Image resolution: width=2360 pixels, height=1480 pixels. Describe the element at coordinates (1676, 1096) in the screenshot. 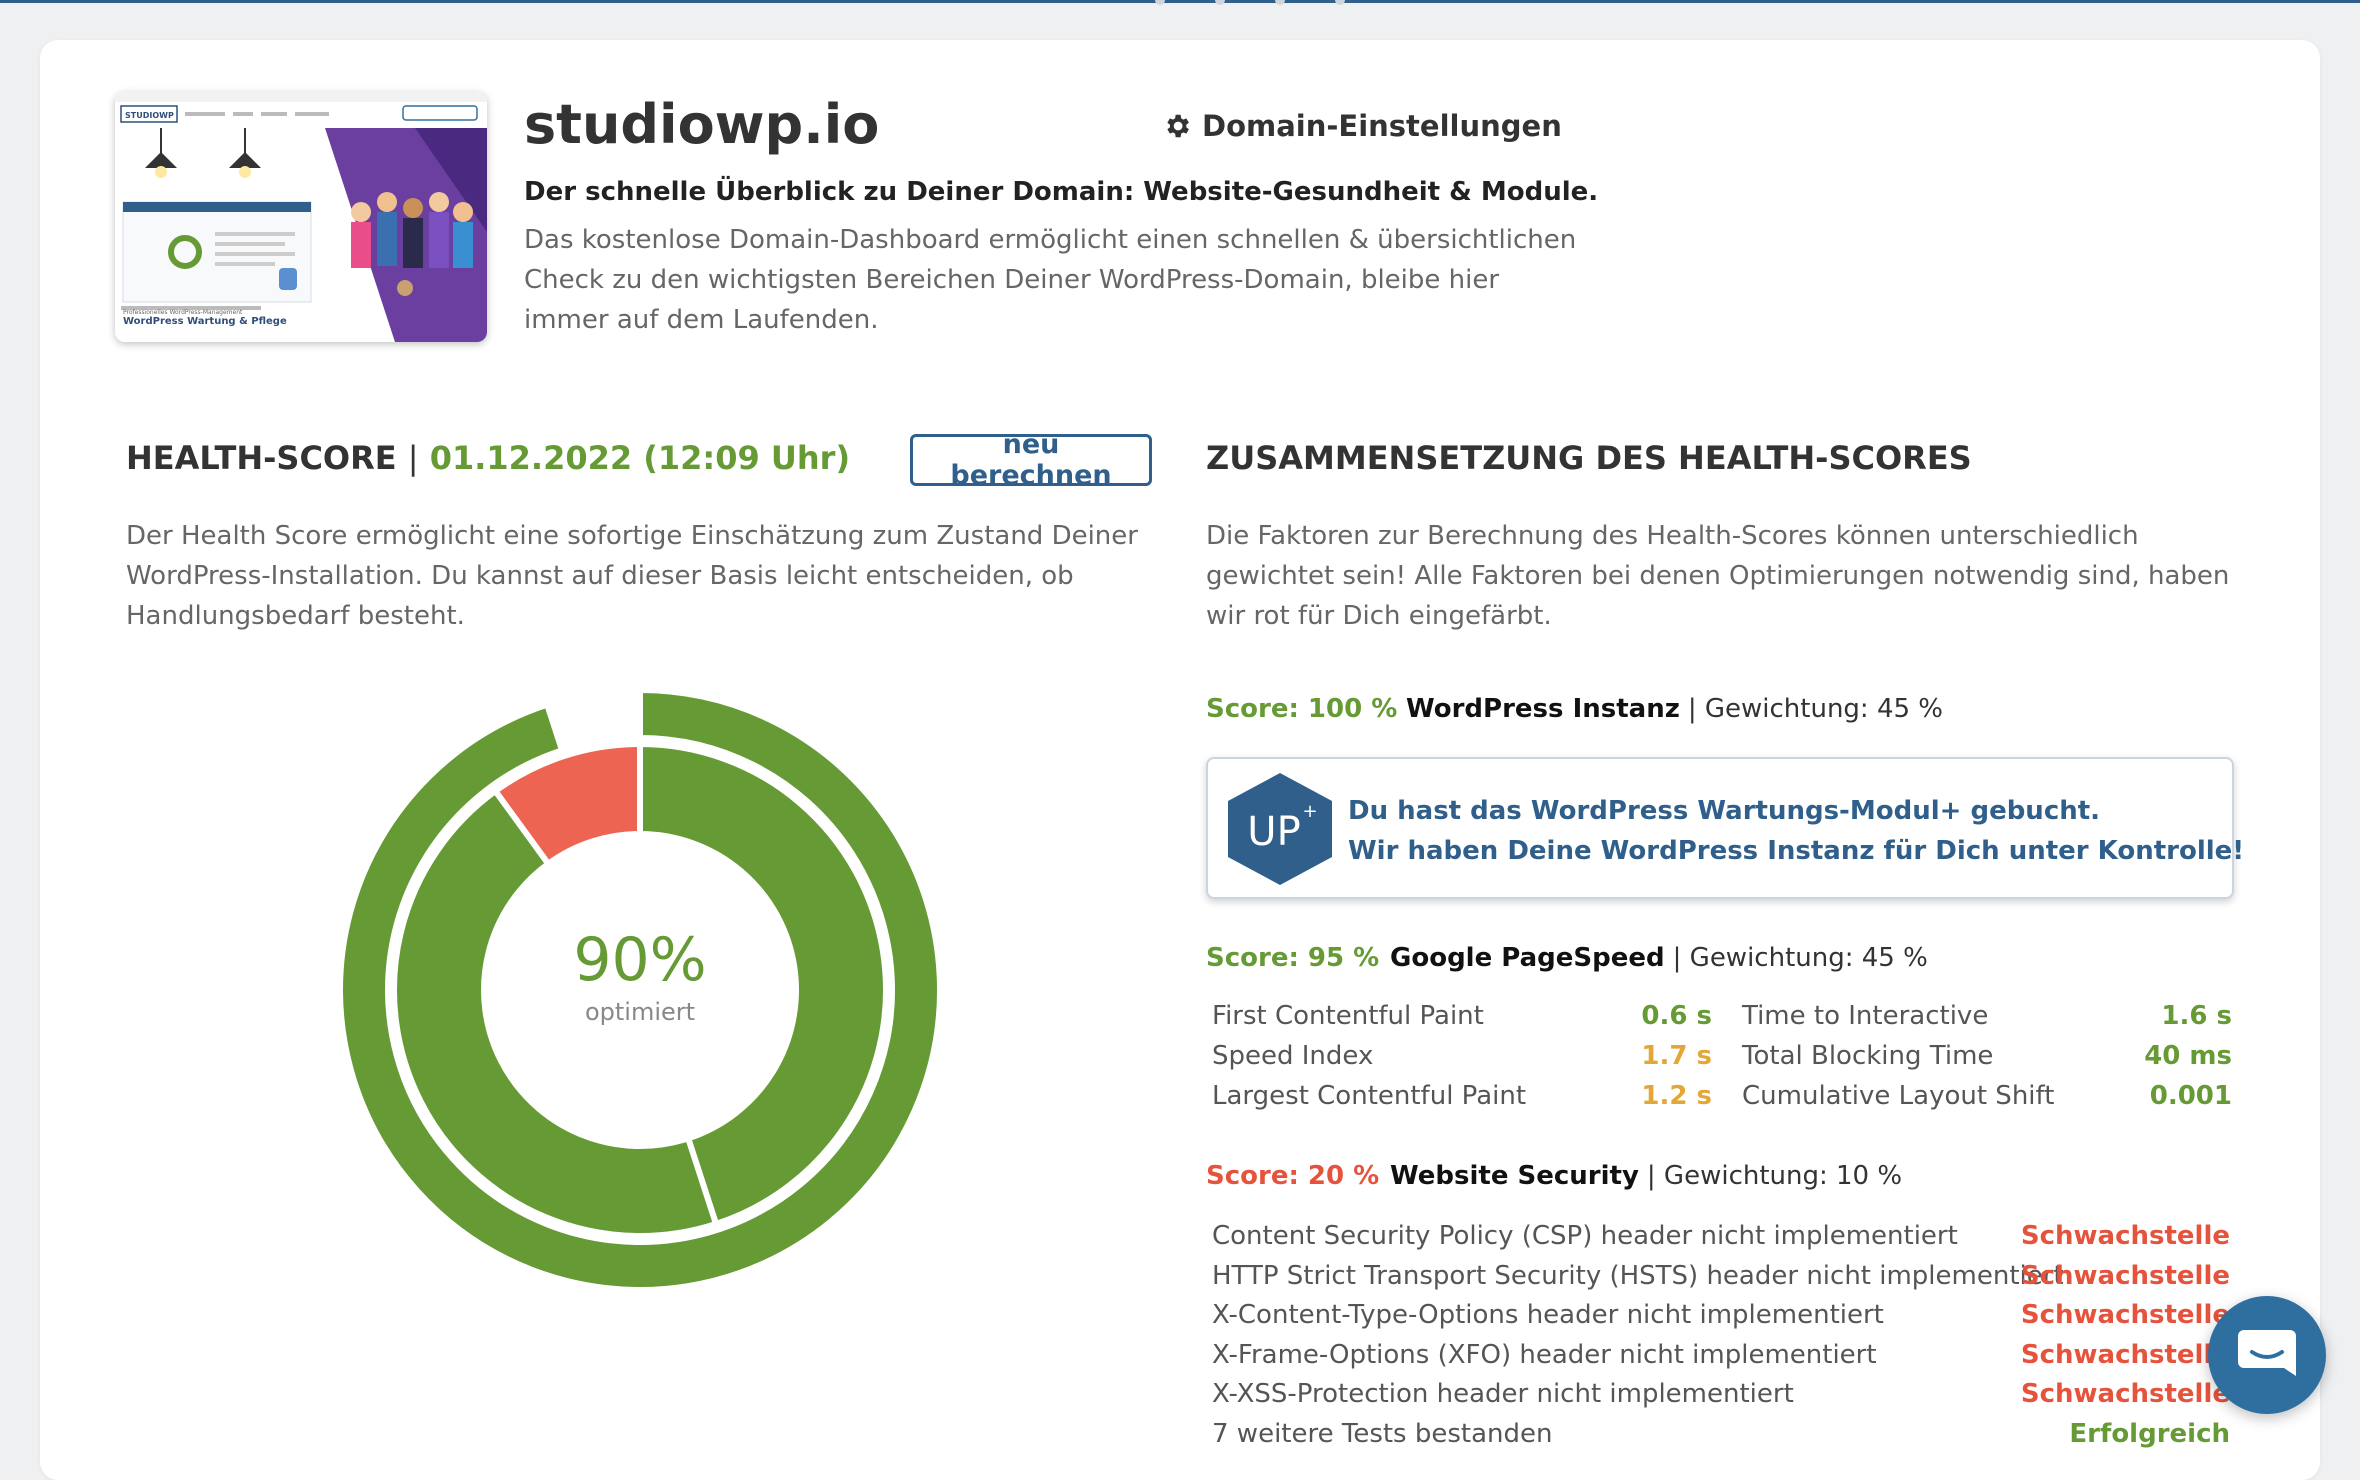

I see `metric-value: 1.2 s` at that location.